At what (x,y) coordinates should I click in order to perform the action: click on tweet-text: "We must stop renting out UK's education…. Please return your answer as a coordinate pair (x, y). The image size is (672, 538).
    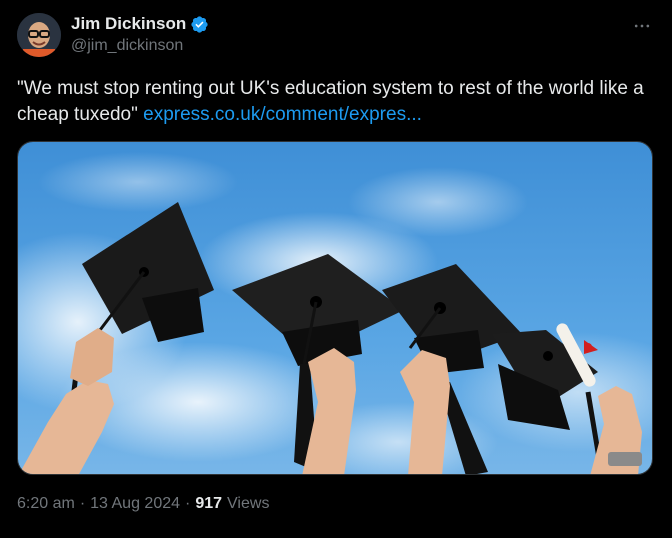
    Looking at the image, I should click on (337, 102).